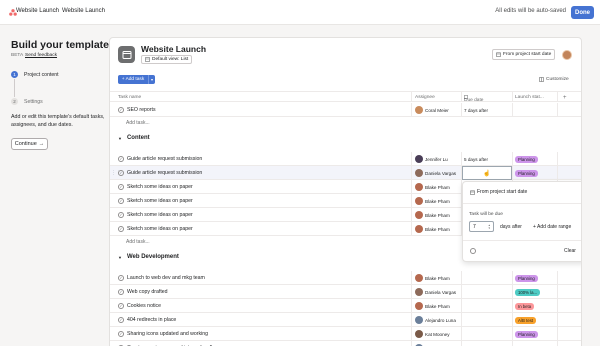 The height and width of the screenshot is (346, 600). I want to click on clock-icon, so click(473, 251).